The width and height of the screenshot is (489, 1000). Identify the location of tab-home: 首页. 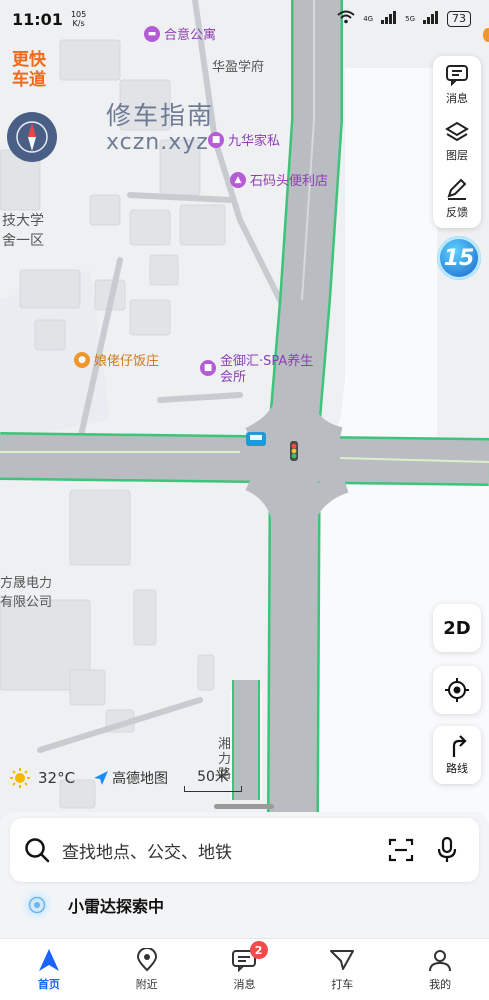
(49, 969).